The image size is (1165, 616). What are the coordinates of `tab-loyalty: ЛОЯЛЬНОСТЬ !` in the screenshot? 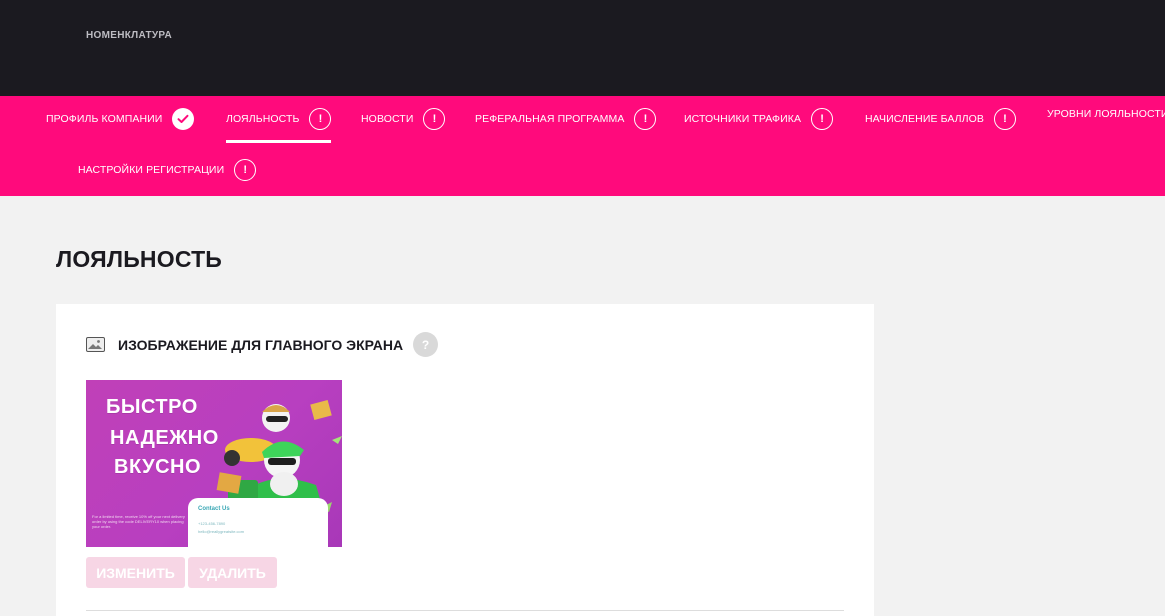 It's located at (279, 125).